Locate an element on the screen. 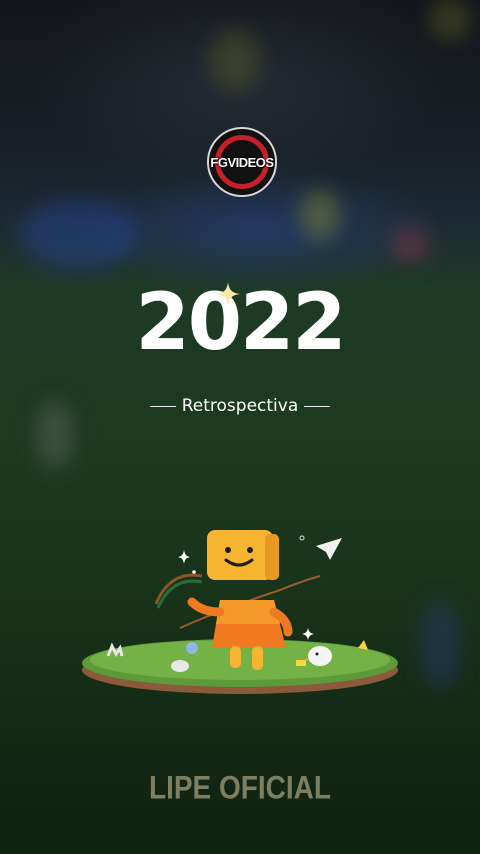 The width and height of the screenshot is (480, 854). channel-logo: FGVIDEOS is located at coordinates (242, 162).